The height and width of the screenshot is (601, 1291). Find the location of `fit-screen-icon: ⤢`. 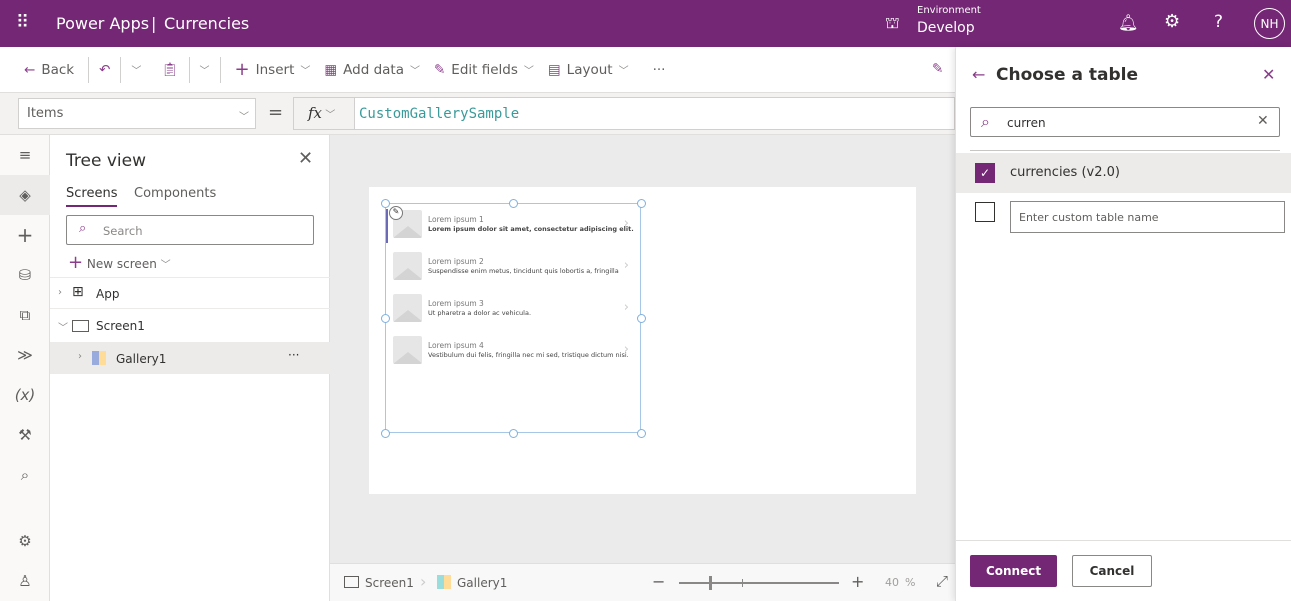

fit-screen-icon: ⤢ is located at coordinates (942, 581).